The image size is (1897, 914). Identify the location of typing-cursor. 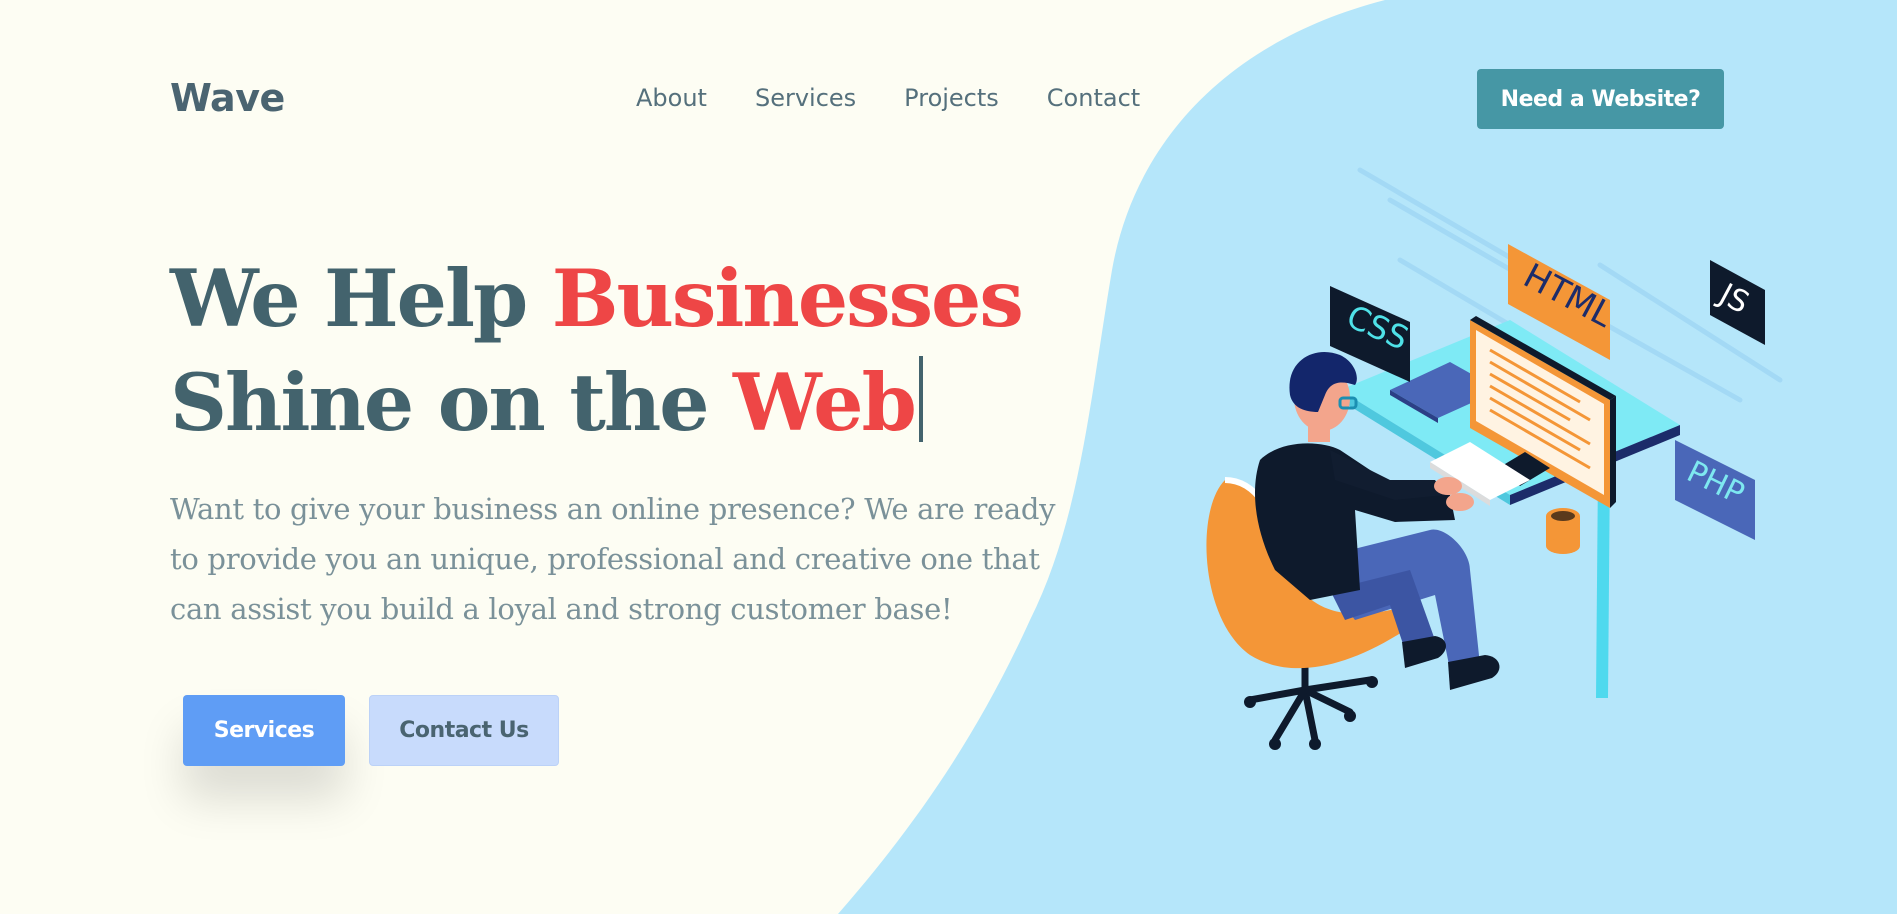
(920, 399).